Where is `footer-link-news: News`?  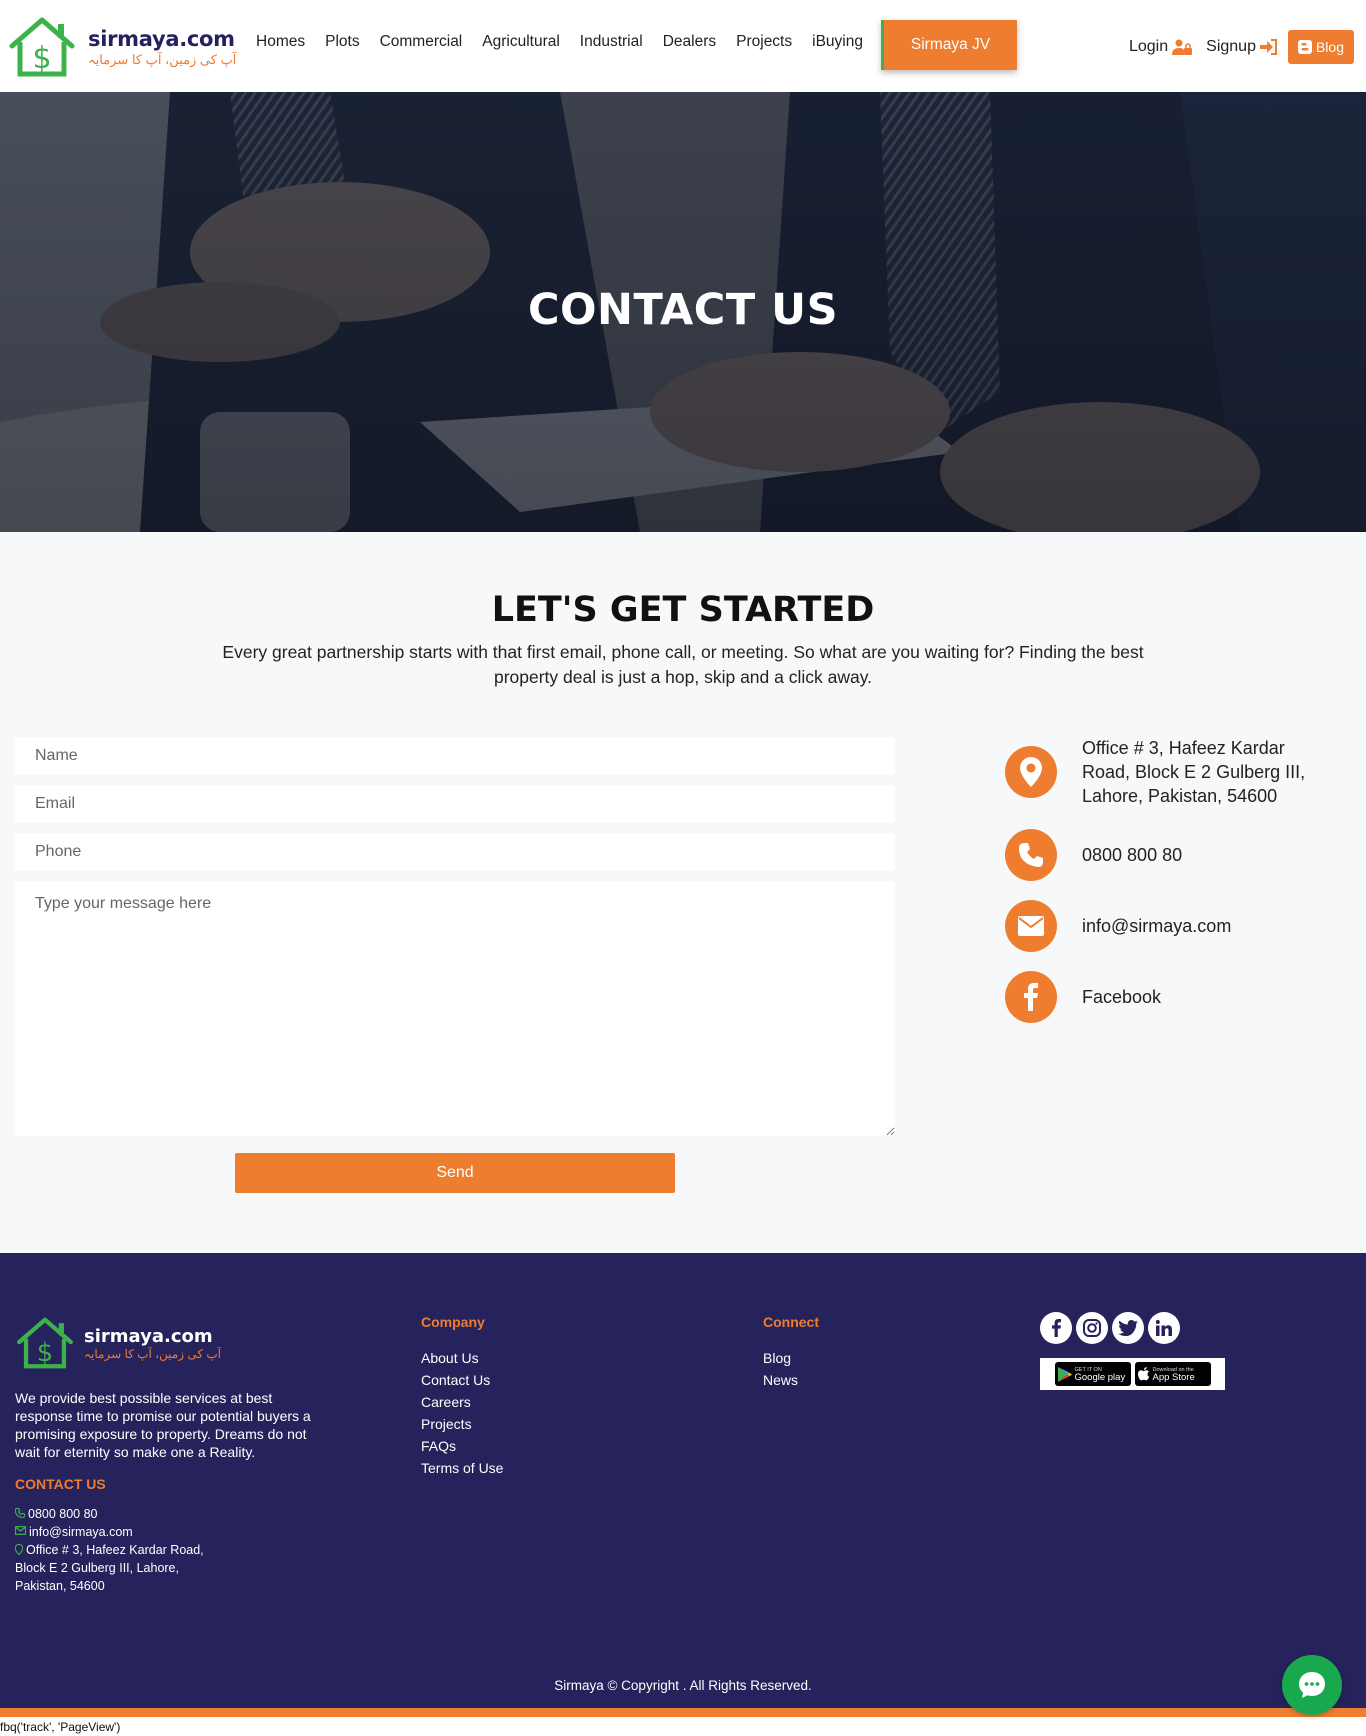 footer-link-news: News is located at coordinates (780, 1380).